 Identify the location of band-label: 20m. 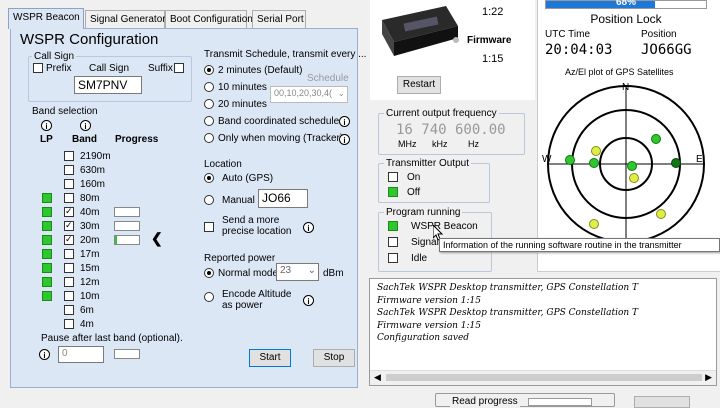
(90, 240).